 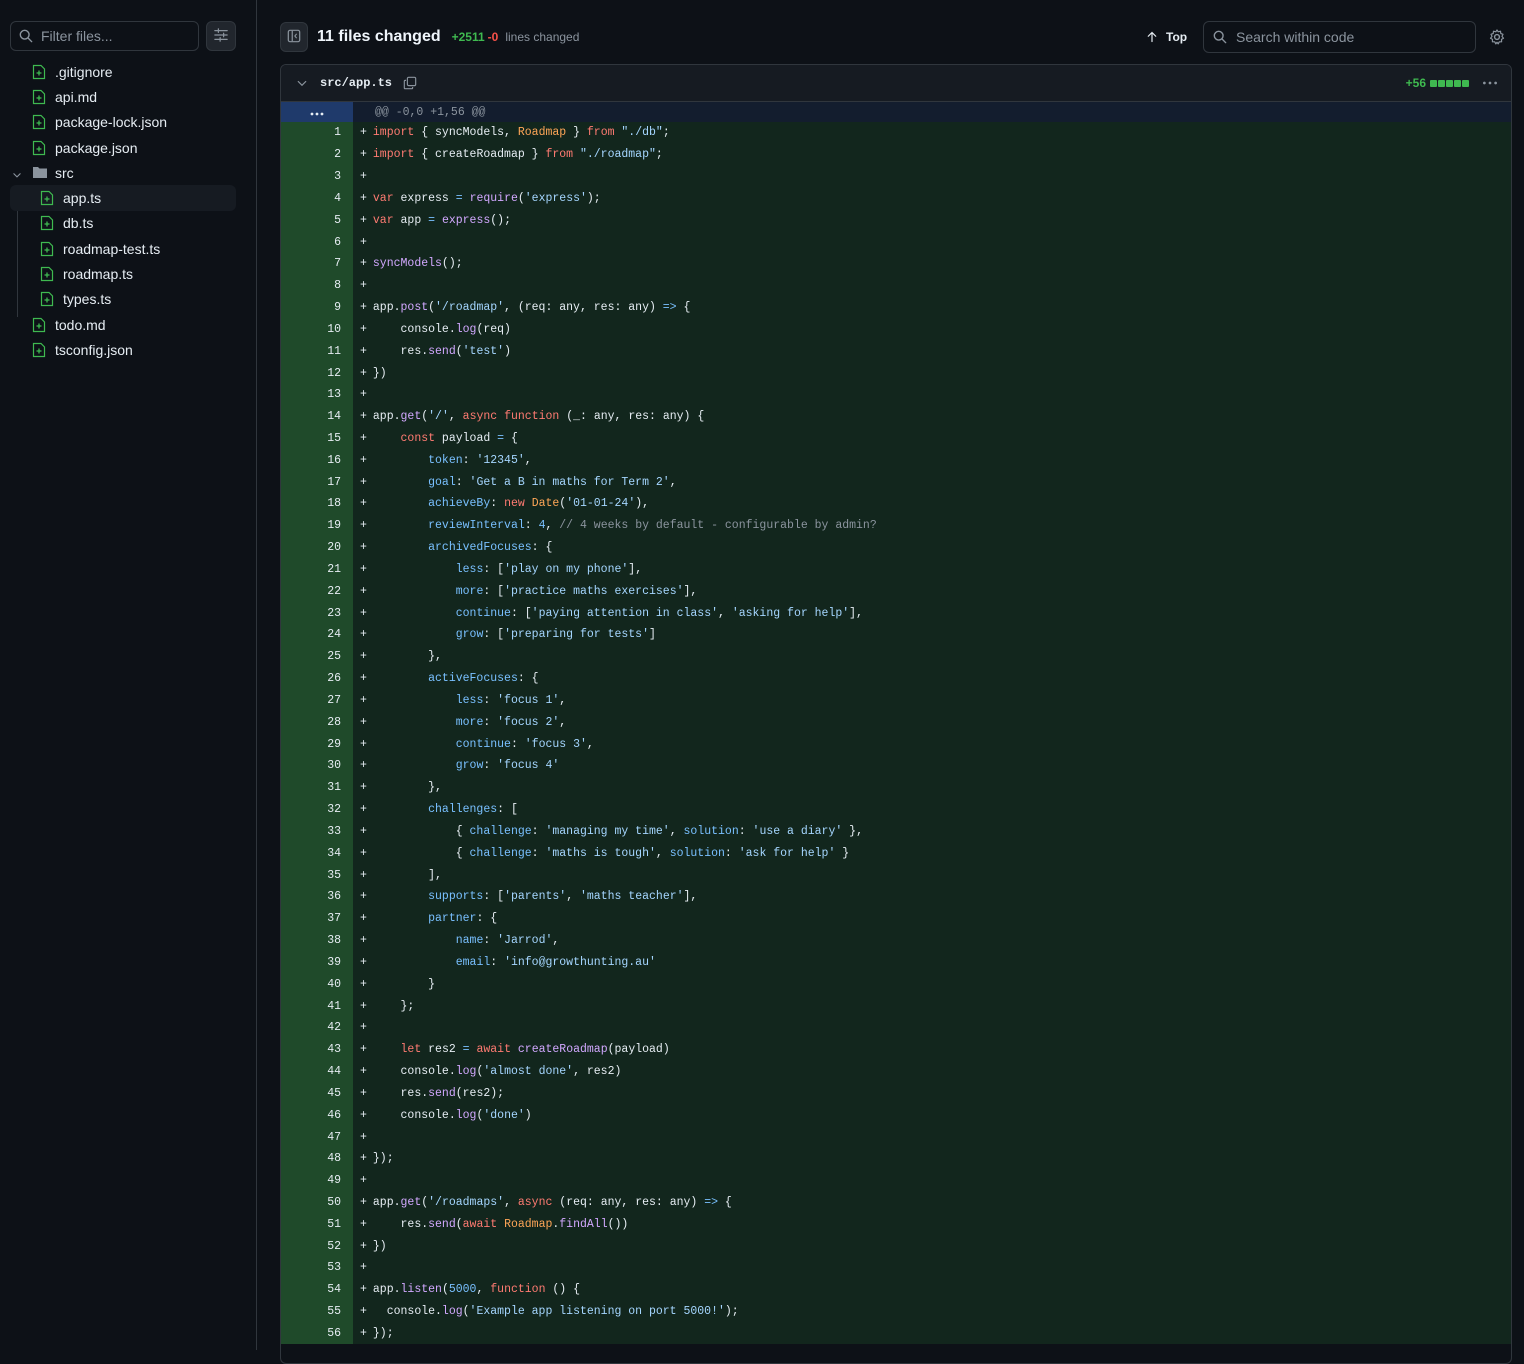 I want to click on line-number: 34, so click(x=317, y=853).